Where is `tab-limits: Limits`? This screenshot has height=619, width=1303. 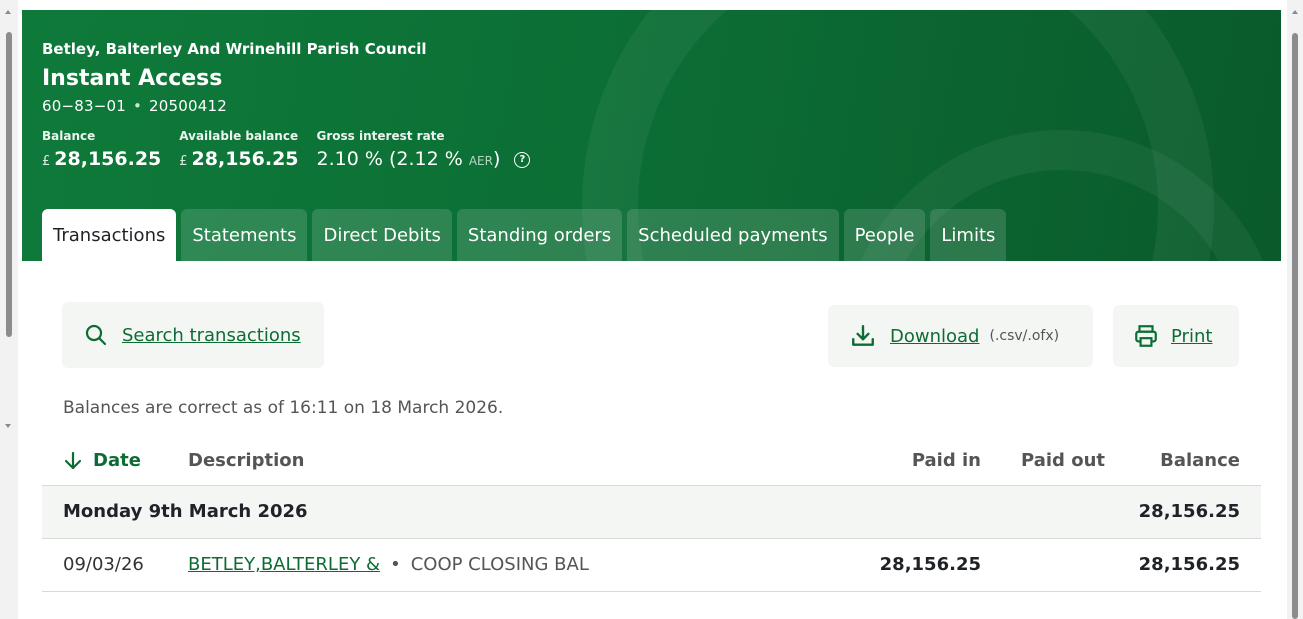 tab-limits: Limits is located at coordinates (968, 235).